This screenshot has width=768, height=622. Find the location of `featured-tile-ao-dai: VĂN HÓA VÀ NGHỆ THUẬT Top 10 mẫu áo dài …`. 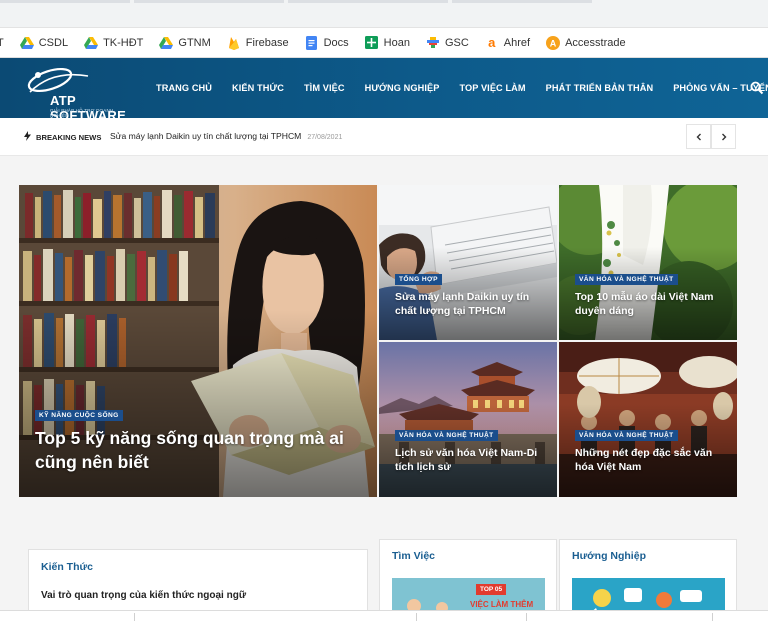

featured-tile-ao-dai: VĂN HÓA VÀ NGHỆ THUẬT Top 10 mẫu áo dài … is located at coordinates (648, 262).